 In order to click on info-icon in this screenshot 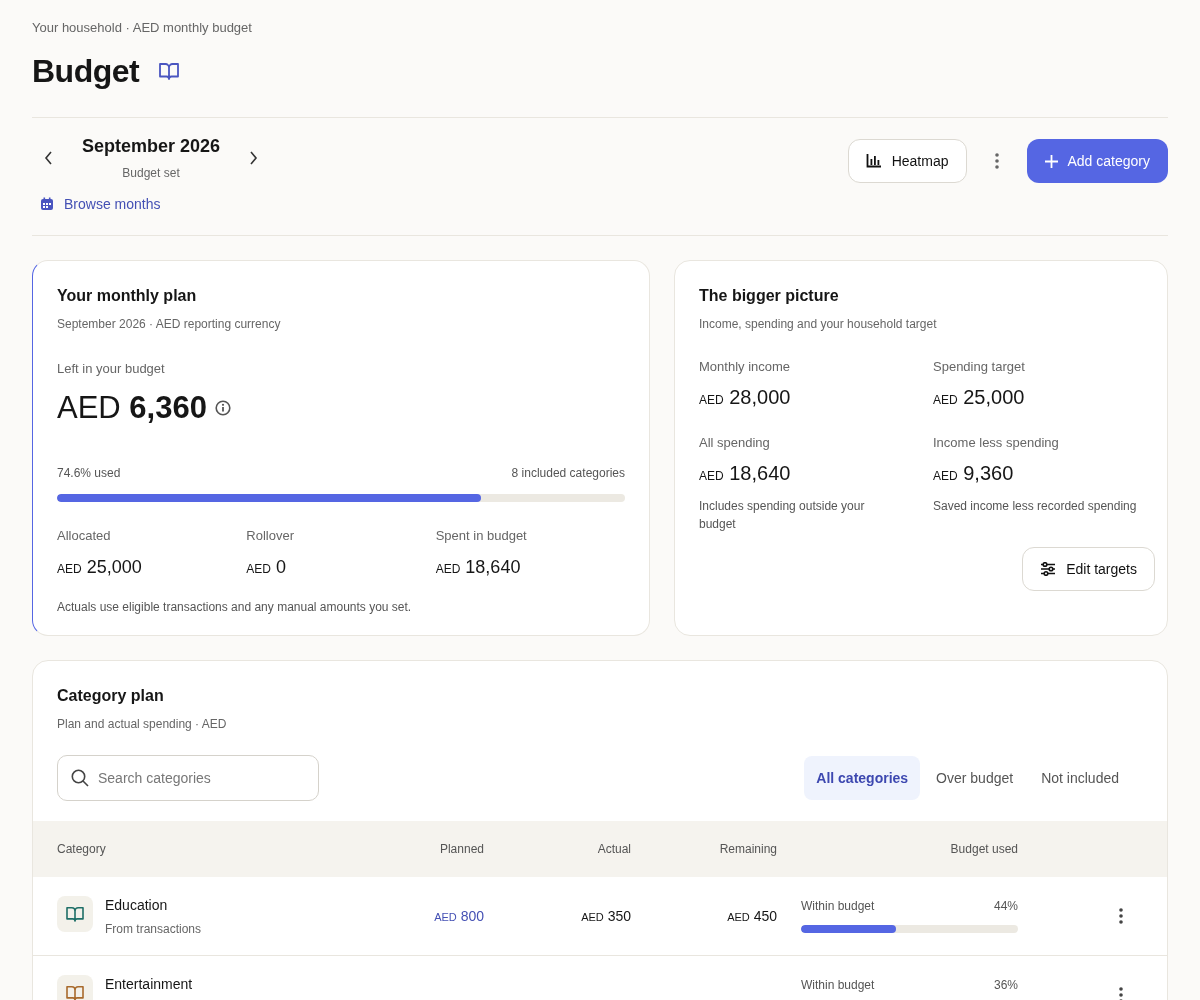, I will do `click(222, 408)`.